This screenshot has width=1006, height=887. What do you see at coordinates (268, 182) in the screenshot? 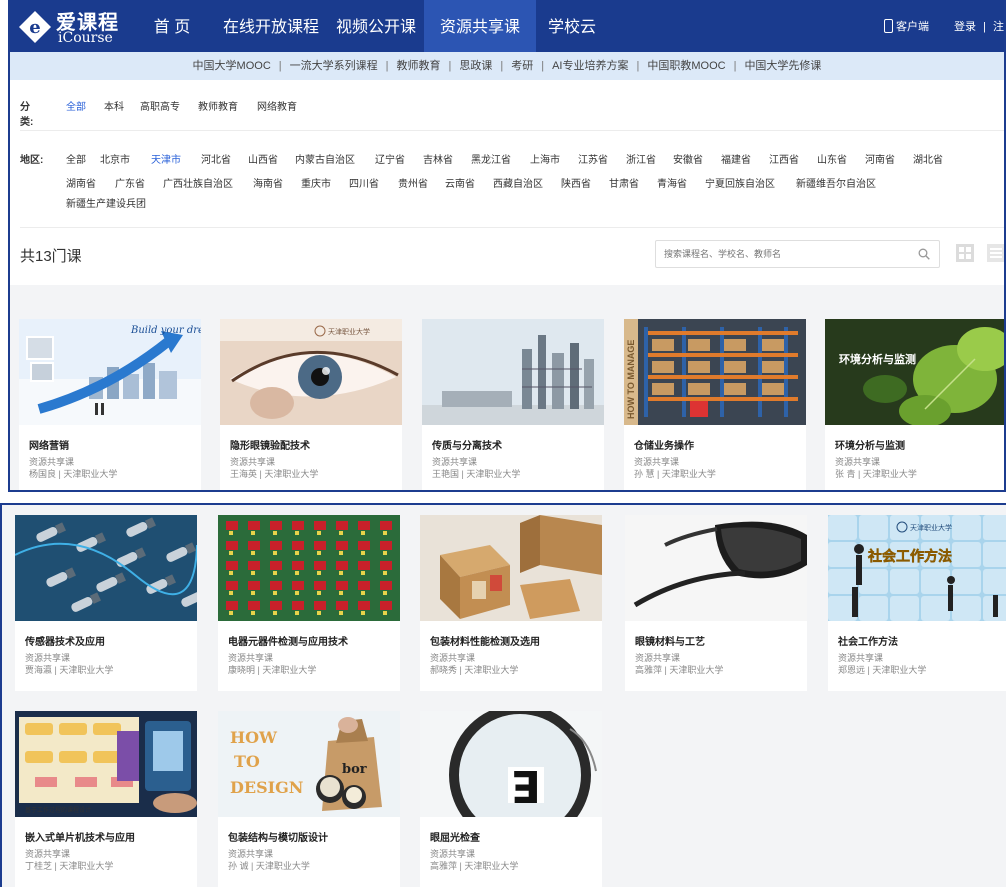
I see `region-option: 海南省` at bounding box center [268, 182].